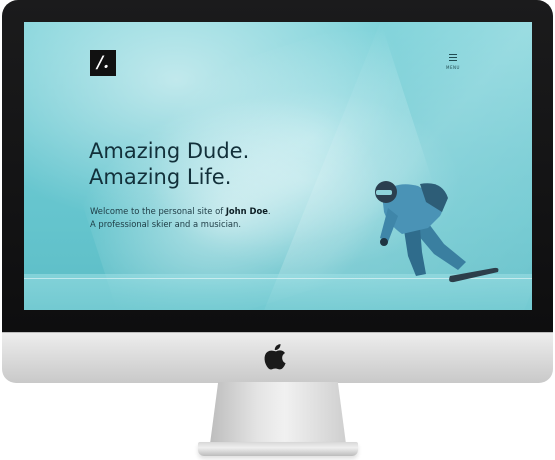  I want to click on intro-prefix: Welcome to the personal site of, so click(158, 211).